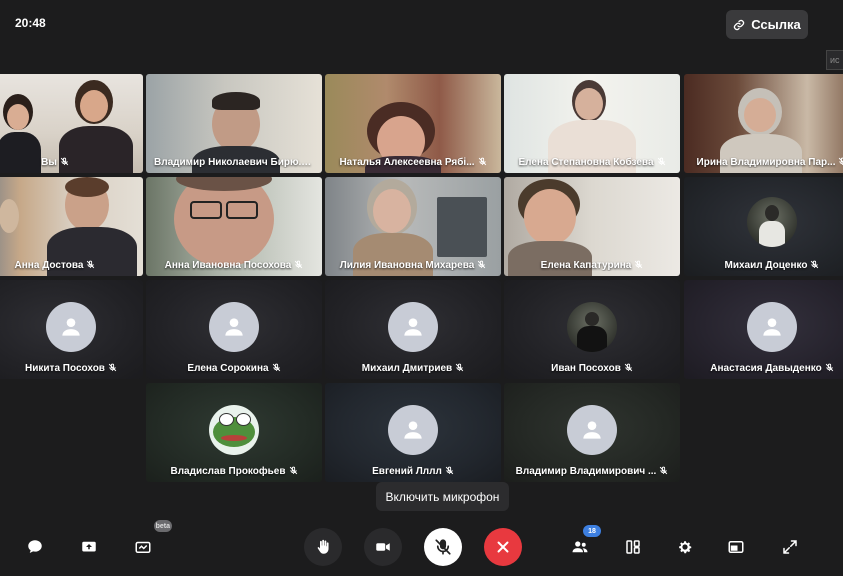 This screenshot has height=576, width=843. Describe the element at coordinates (234, 226) in the screenshot. I see `participant-tile: Анна Ивановна Посохова` at that location.